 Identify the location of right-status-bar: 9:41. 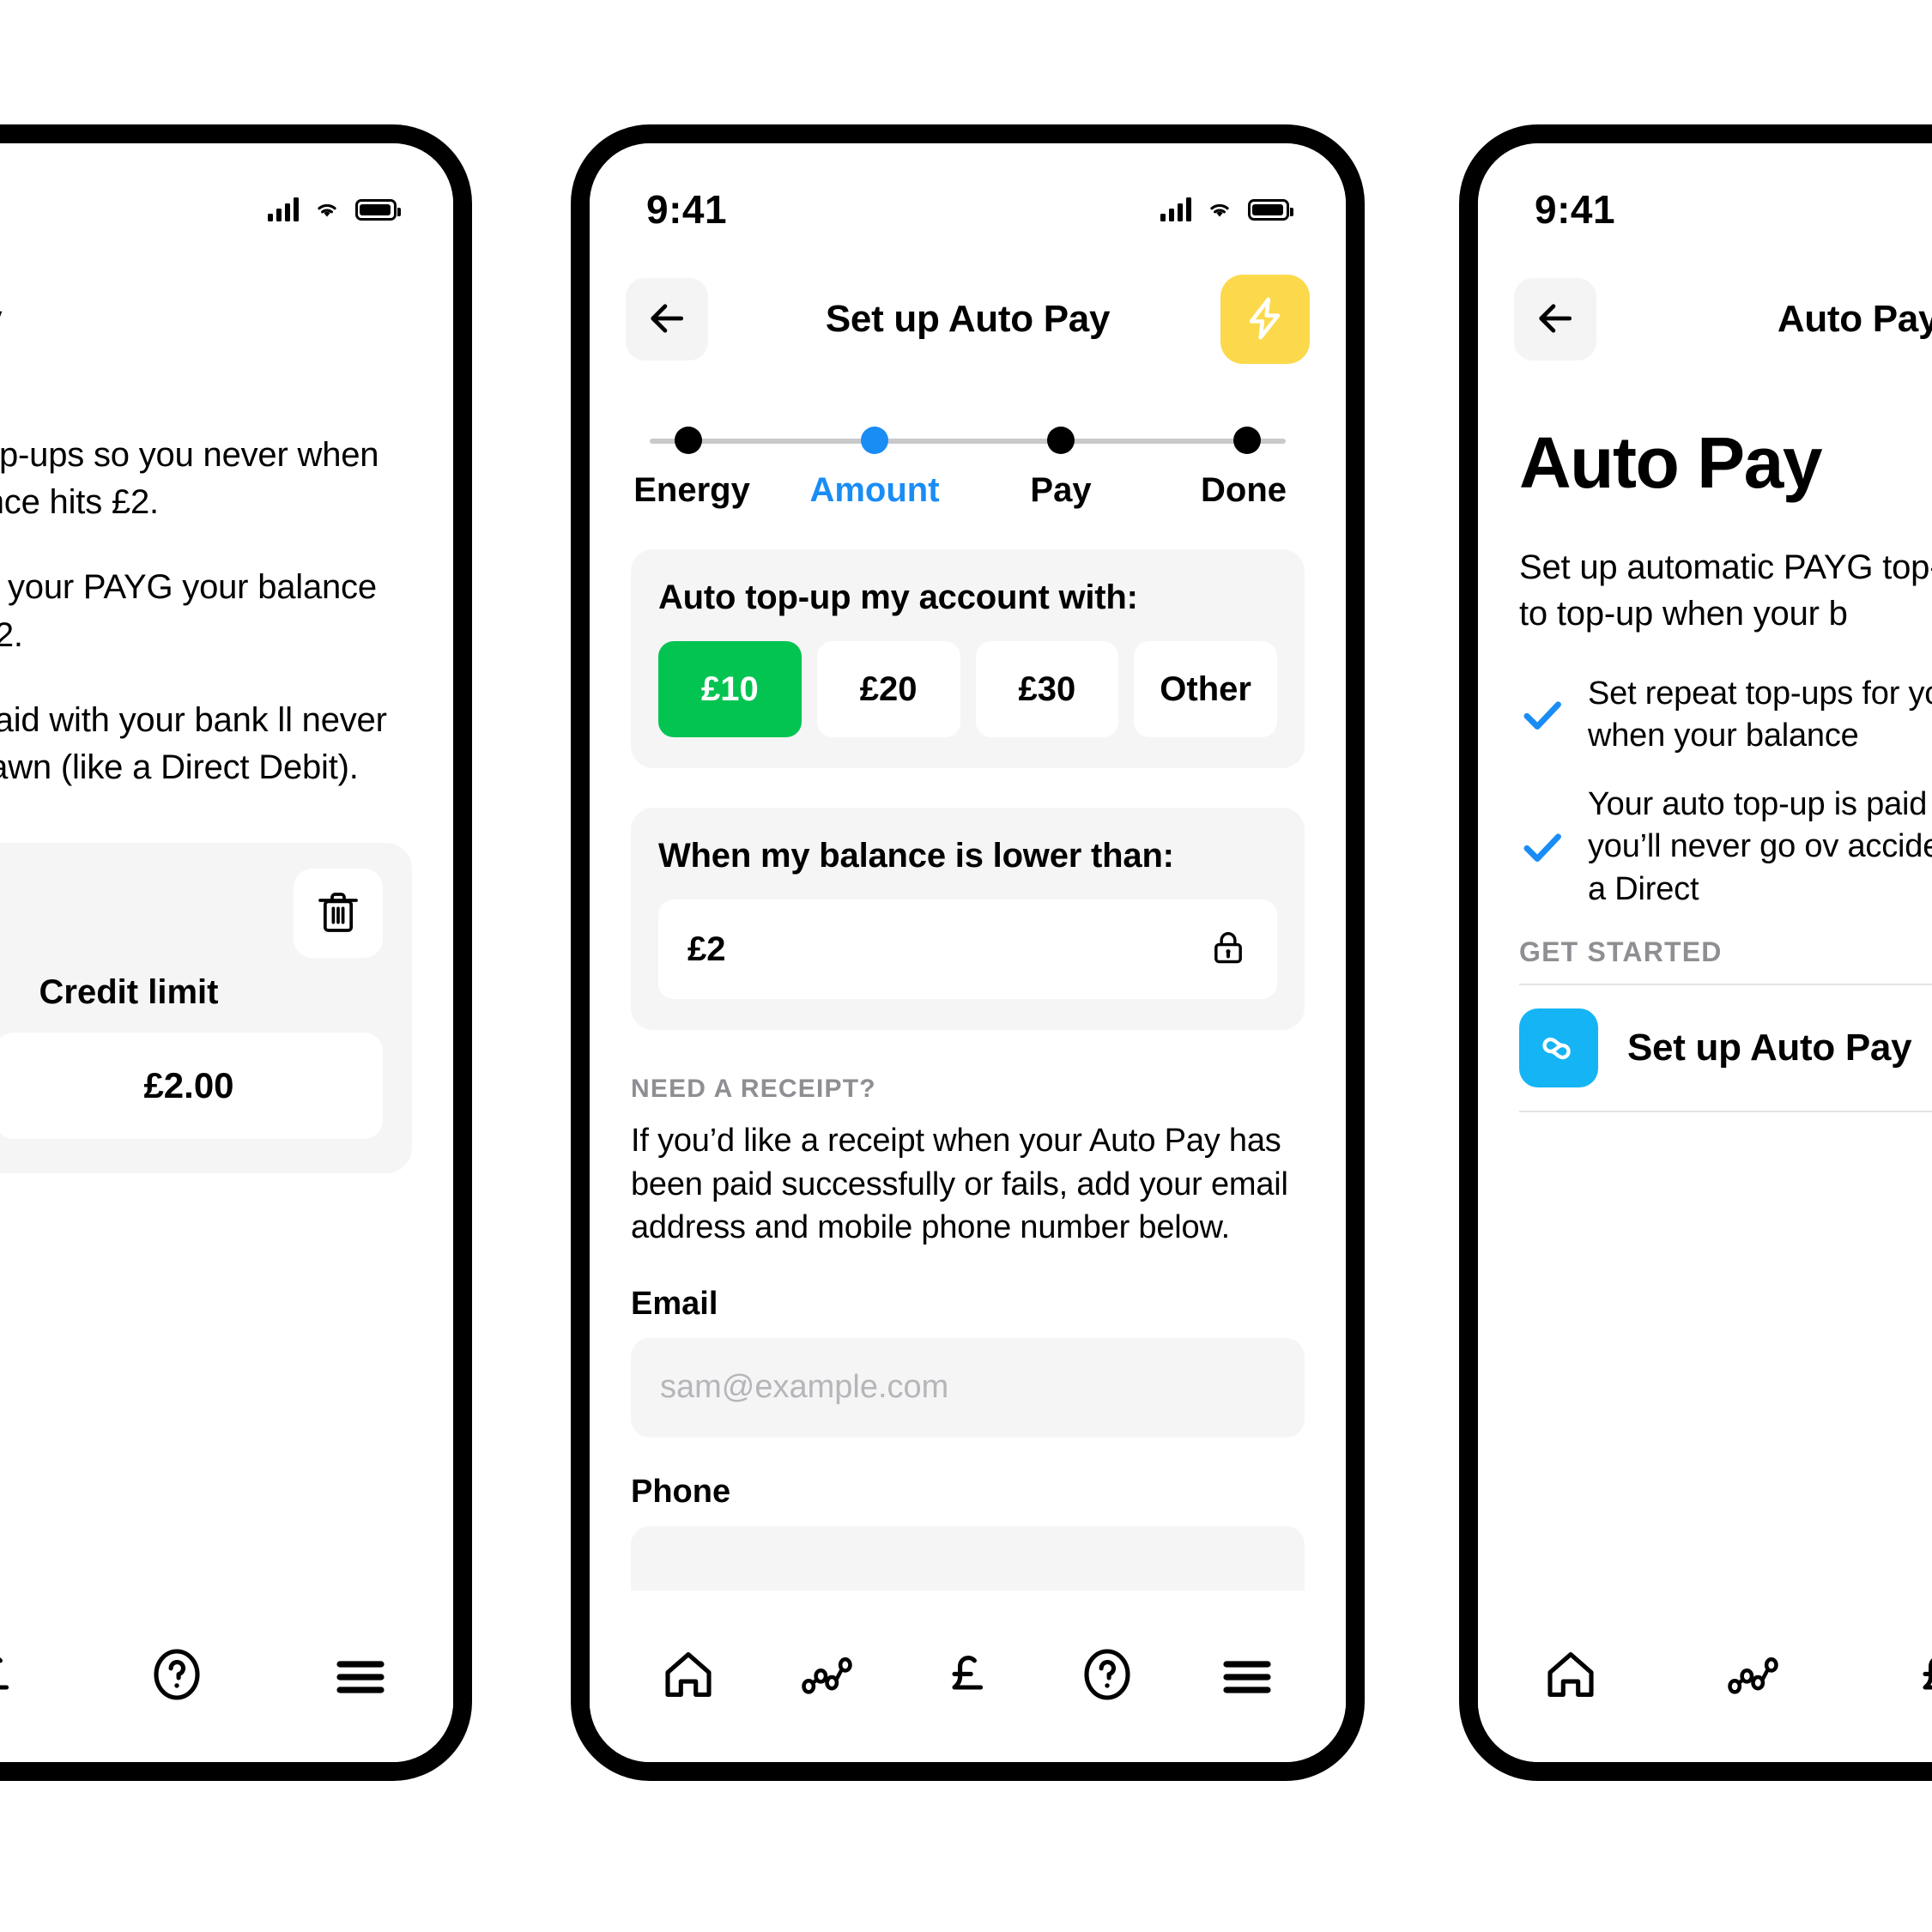
(1705, 195).